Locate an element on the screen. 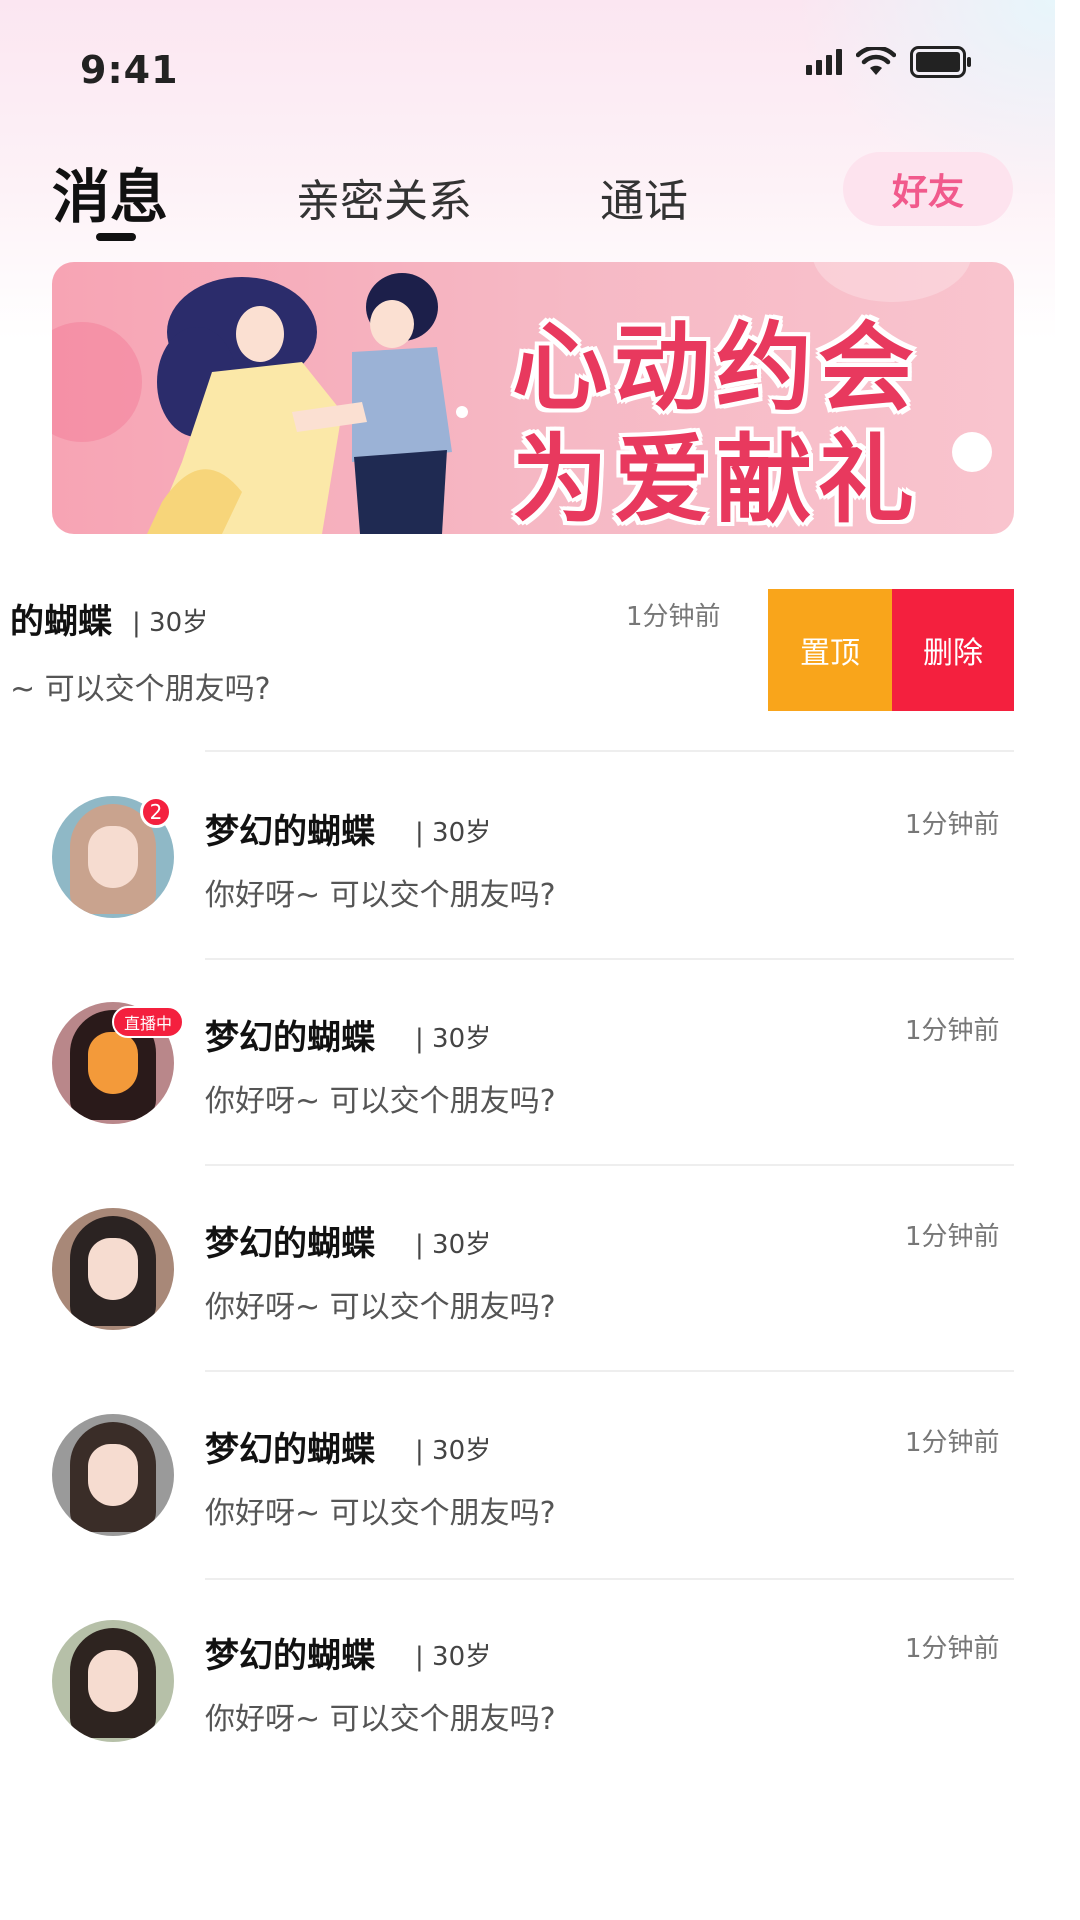 This screenshot has height=1920, width=1080. status-icons is located at coordinates (889, 62).